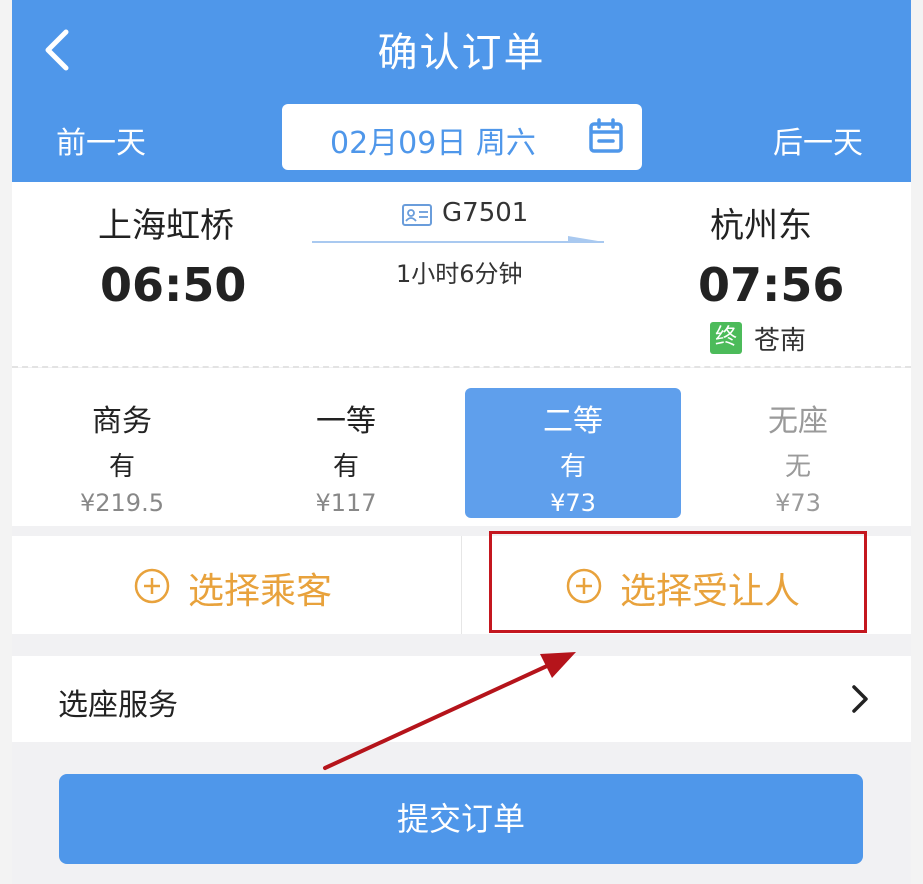  What do you see at coordinates (573, 421) in the screenshot?
I see `seat-name: 二等` at bounding box center [573, 421].